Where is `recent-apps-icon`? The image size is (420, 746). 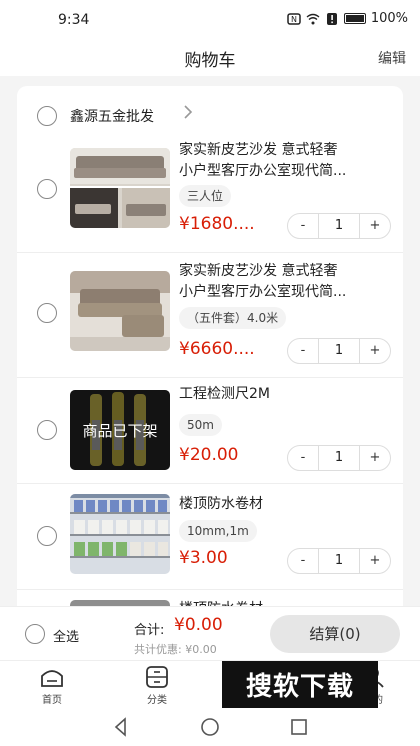
recent-apps-icon is located at coordinates (299, 727).